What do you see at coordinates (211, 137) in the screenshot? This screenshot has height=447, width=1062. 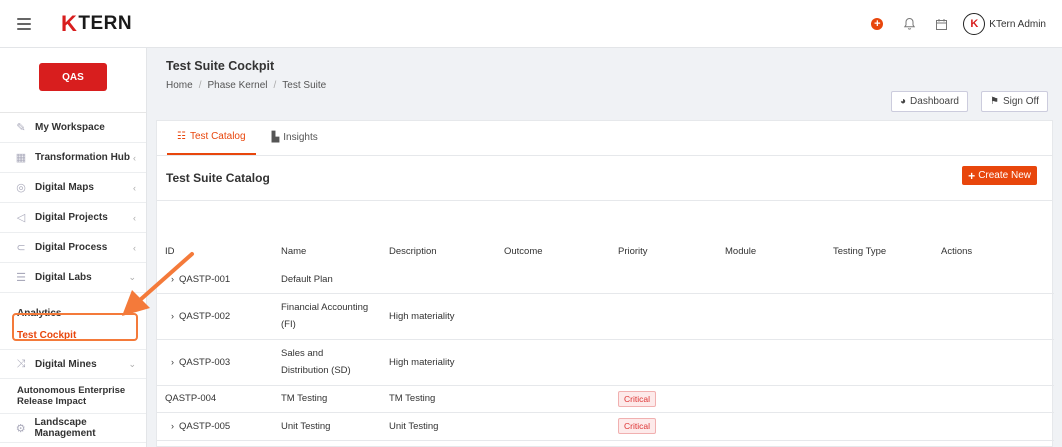 I see `tab-test-catalog: ☷ Test Catalog` at bounding box center [211, 137].